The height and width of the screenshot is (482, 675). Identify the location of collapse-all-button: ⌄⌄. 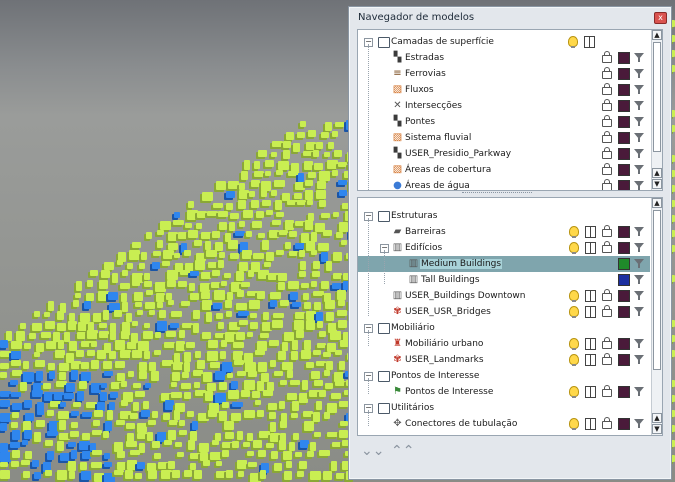
(372, 451).